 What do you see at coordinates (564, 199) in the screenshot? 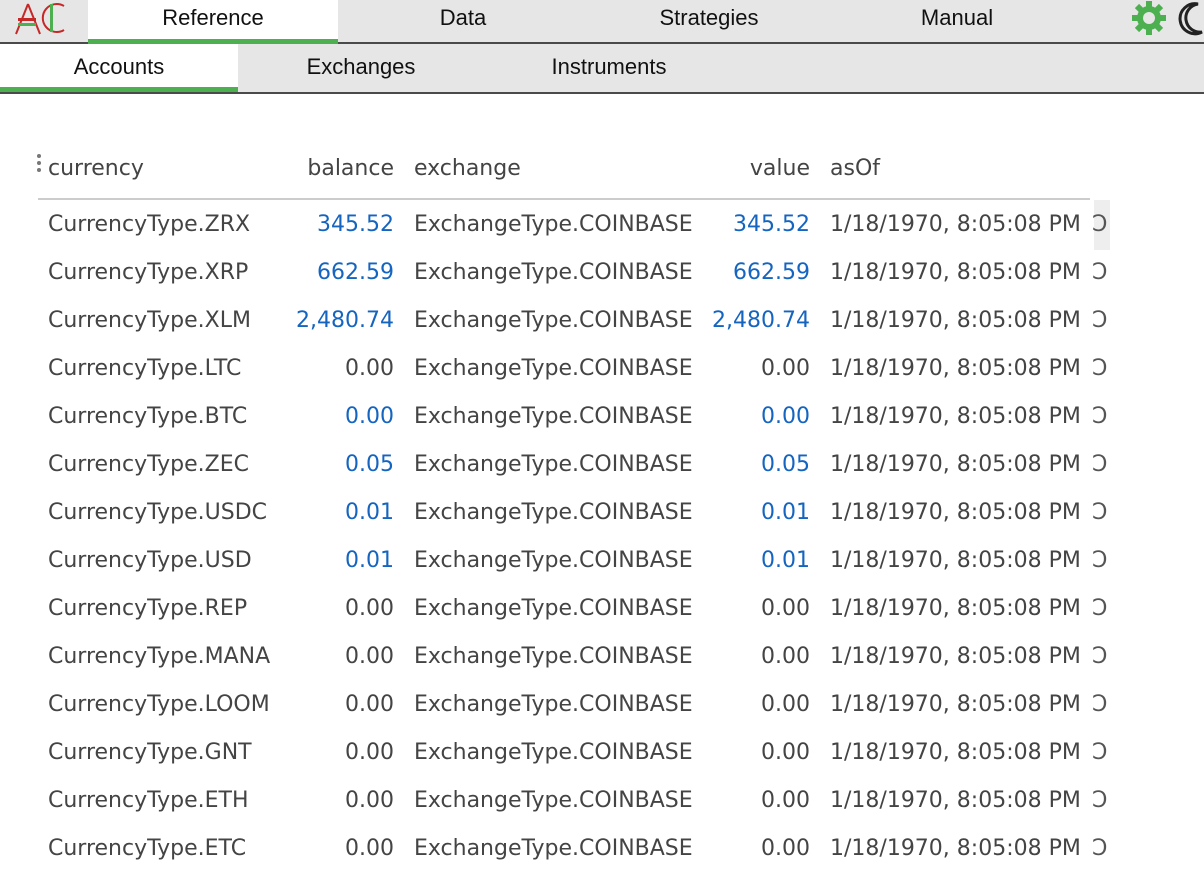
I see `header-divider` at bounding box center [564, 199].